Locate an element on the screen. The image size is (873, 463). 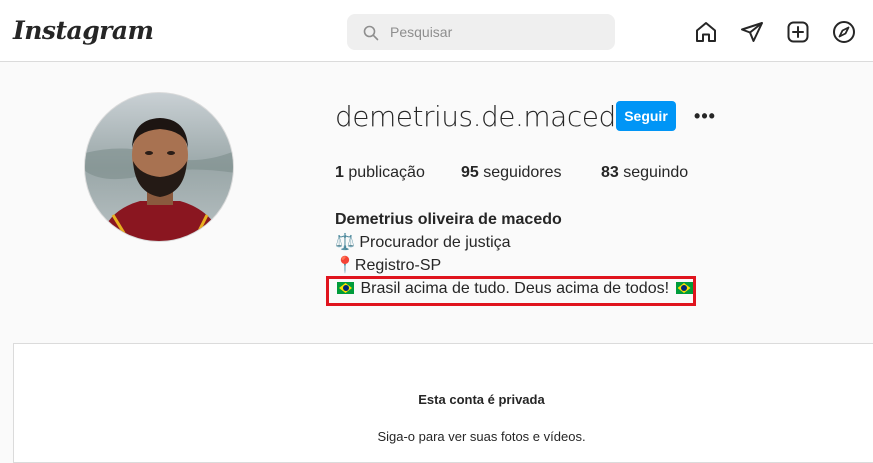
avatar-photo is located at coordinates (159, 167).